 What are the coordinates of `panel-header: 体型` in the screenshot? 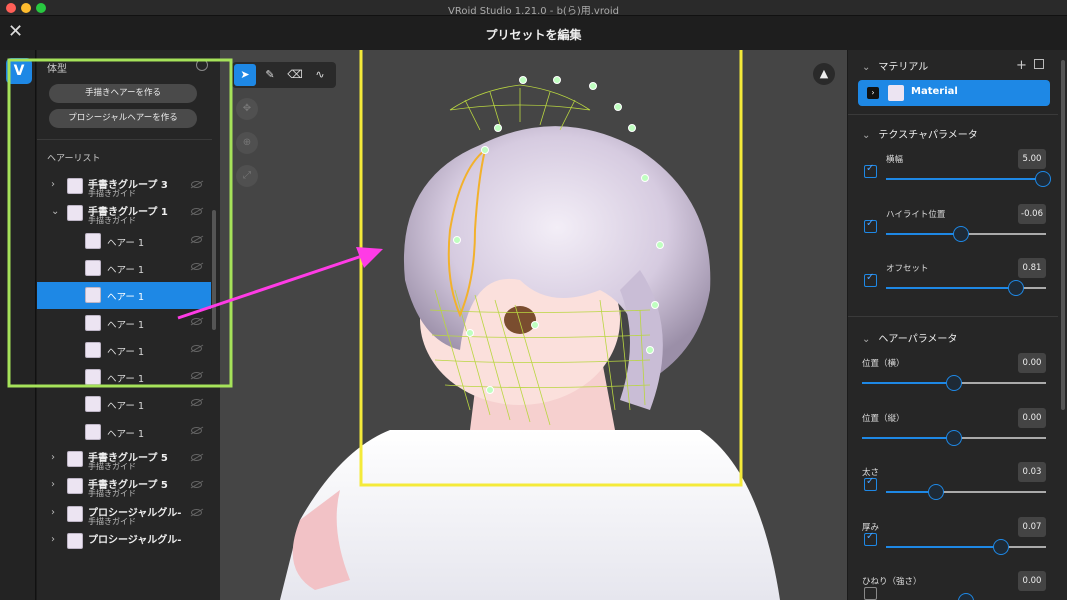 It's located at (57, 69).